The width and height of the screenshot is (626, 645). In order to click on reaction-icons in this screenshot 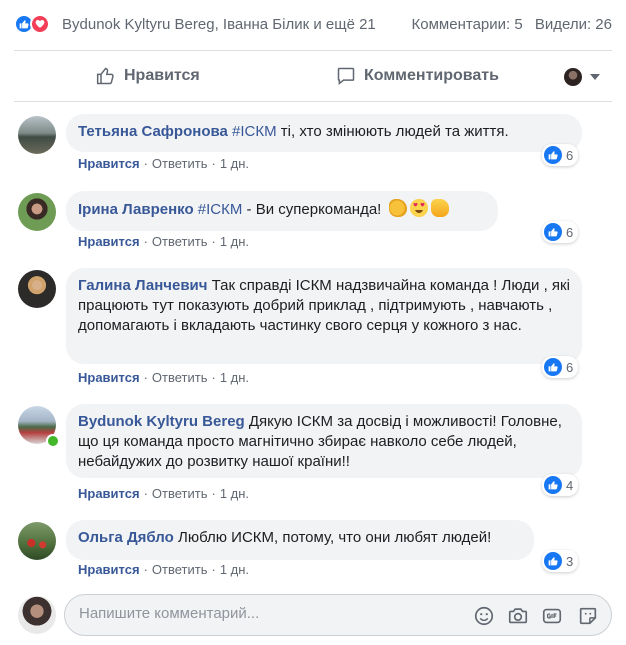, I will do `click(32, 24)`.